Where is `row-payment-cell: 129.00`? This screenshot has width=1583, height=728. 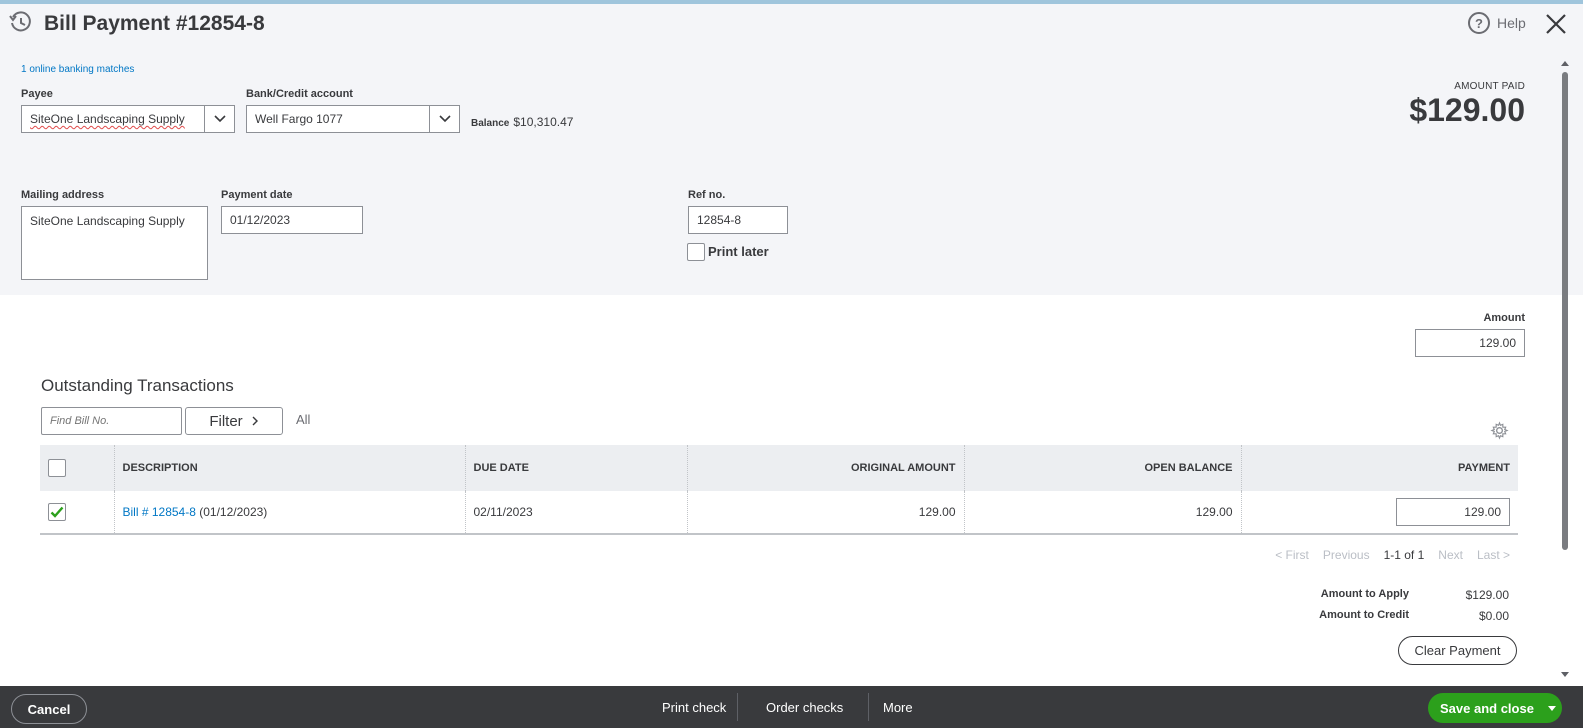
row-payment-cell: 129.00 is located at coordinates (1379, 513).